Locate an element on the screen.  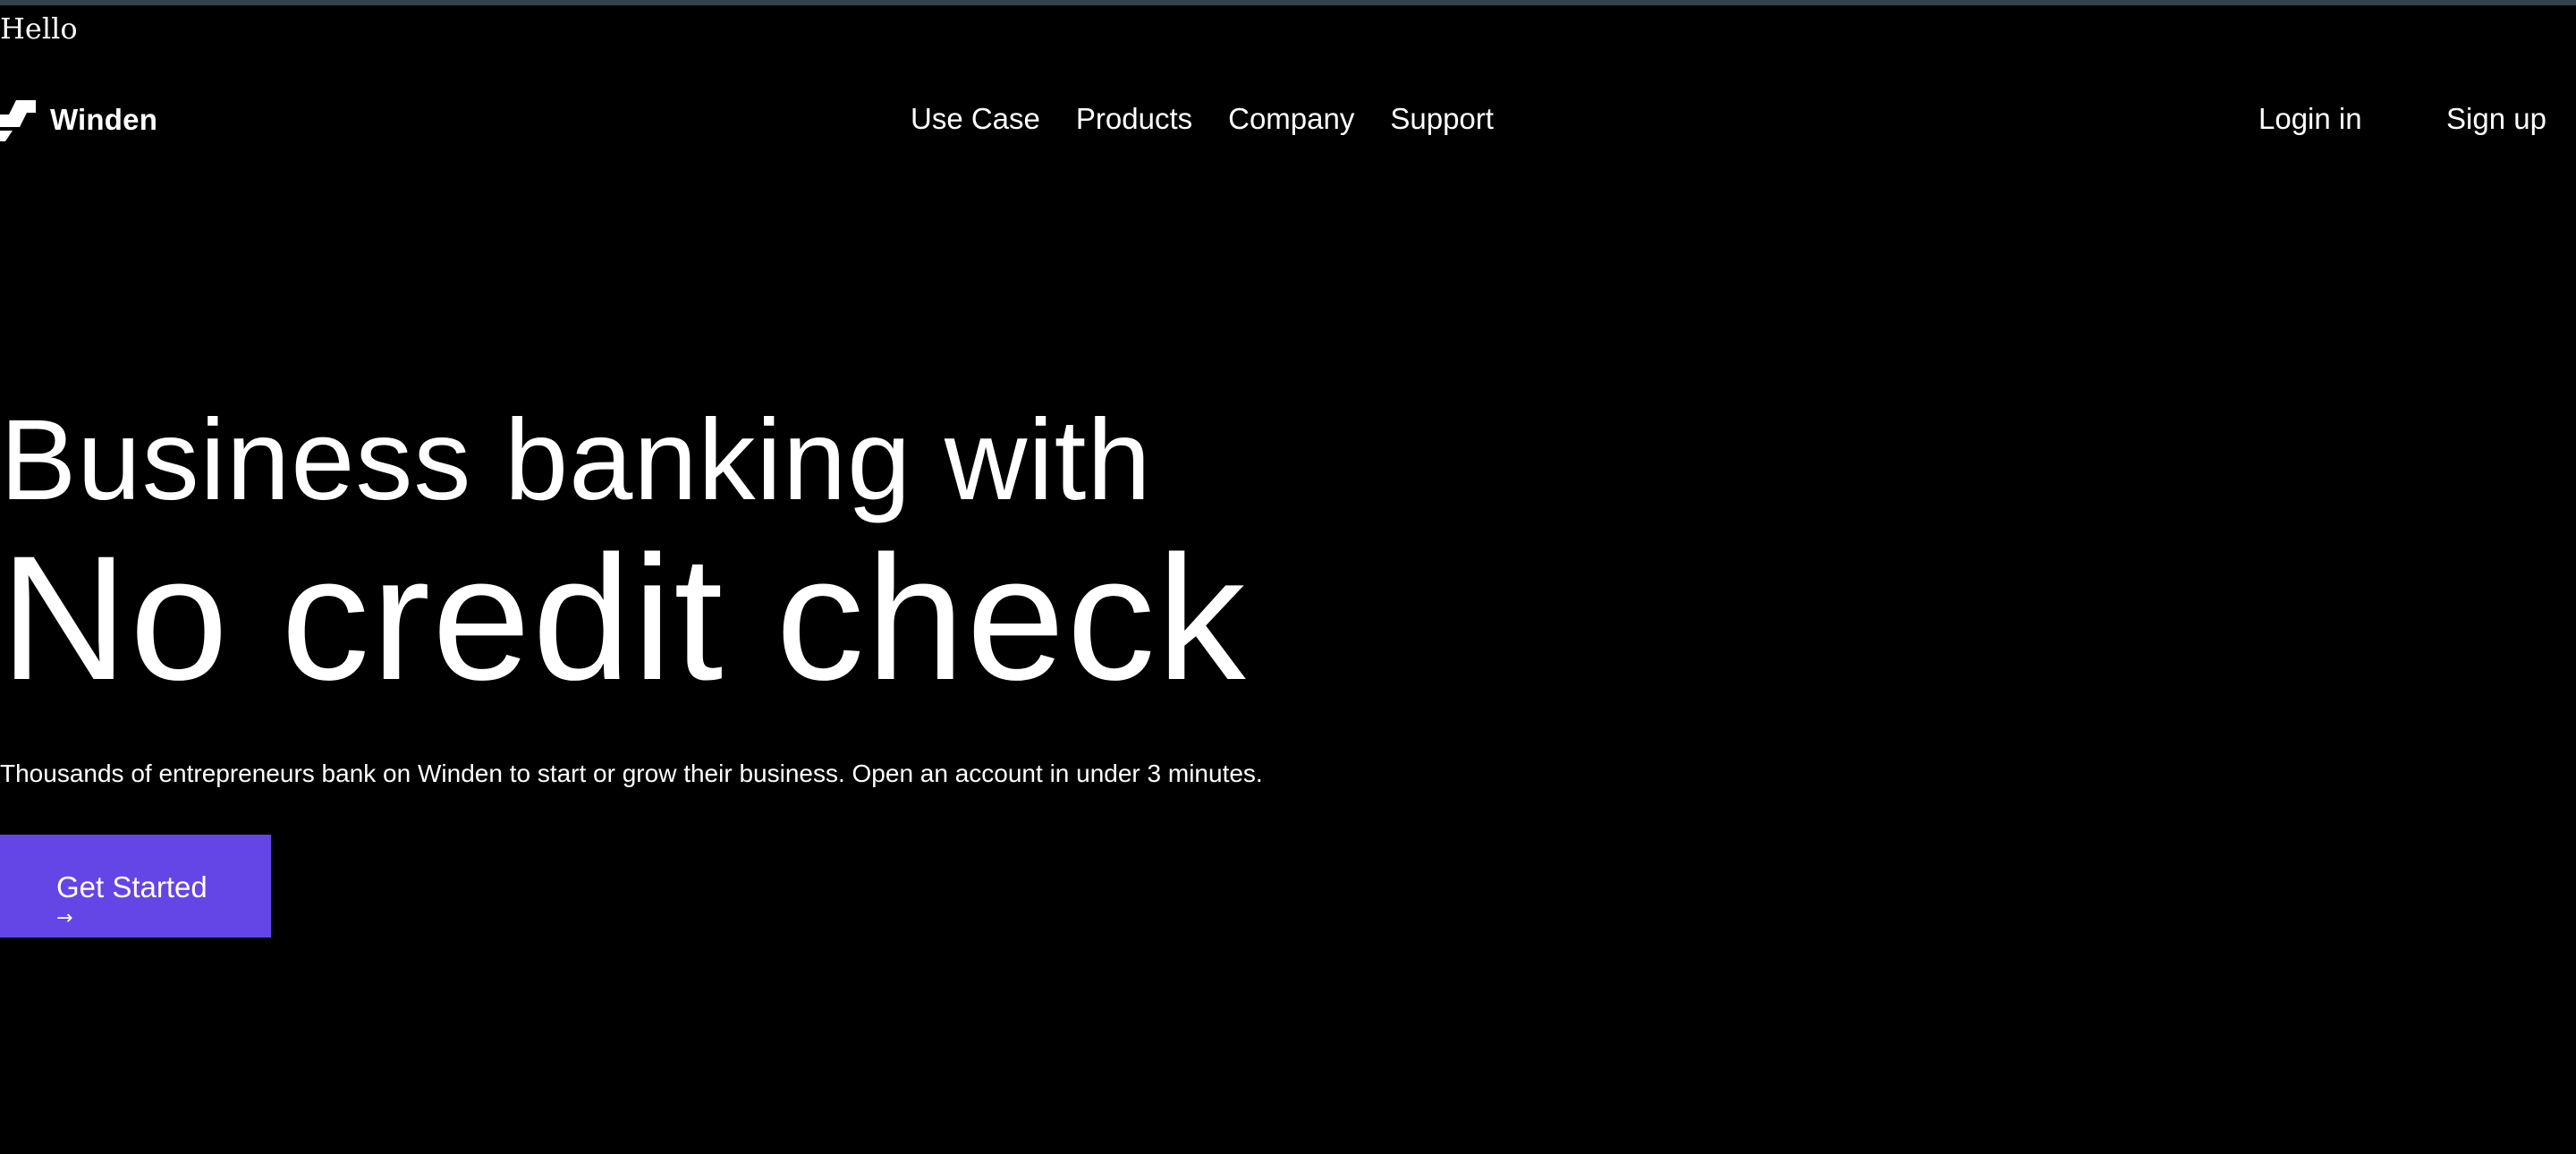
brand-home-link: Winden is located at coordinates (78, 120).